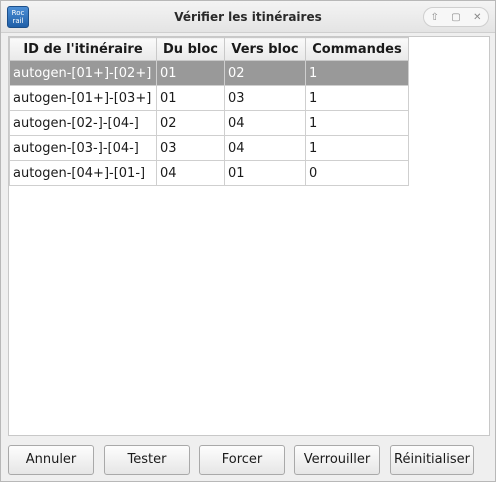  I want to click on table-row: autogen-[01+]-[02+] 01 02 1, so click(209, 73).